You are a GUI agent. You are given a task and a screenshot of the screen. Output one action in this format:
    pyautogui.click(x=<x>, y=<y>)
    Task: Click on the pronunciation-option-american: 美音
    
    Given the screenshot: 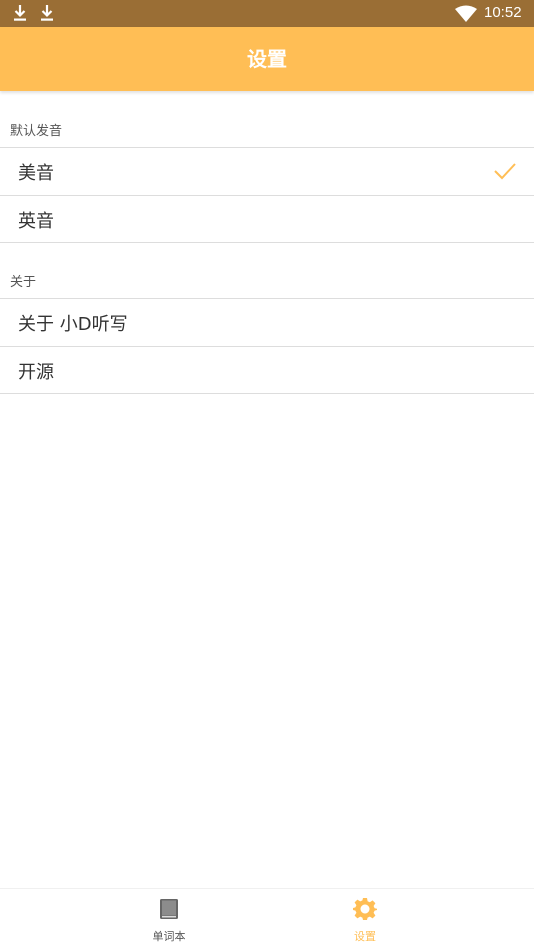 What is the action you would take?
    pyautogui.click(x=267, y=170)
    